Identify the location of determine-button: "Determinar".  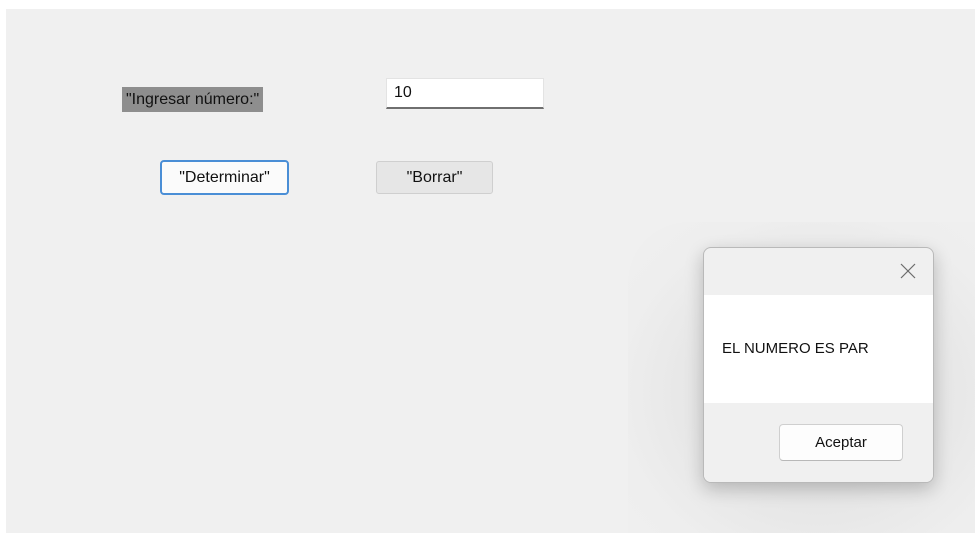
(224, 177).